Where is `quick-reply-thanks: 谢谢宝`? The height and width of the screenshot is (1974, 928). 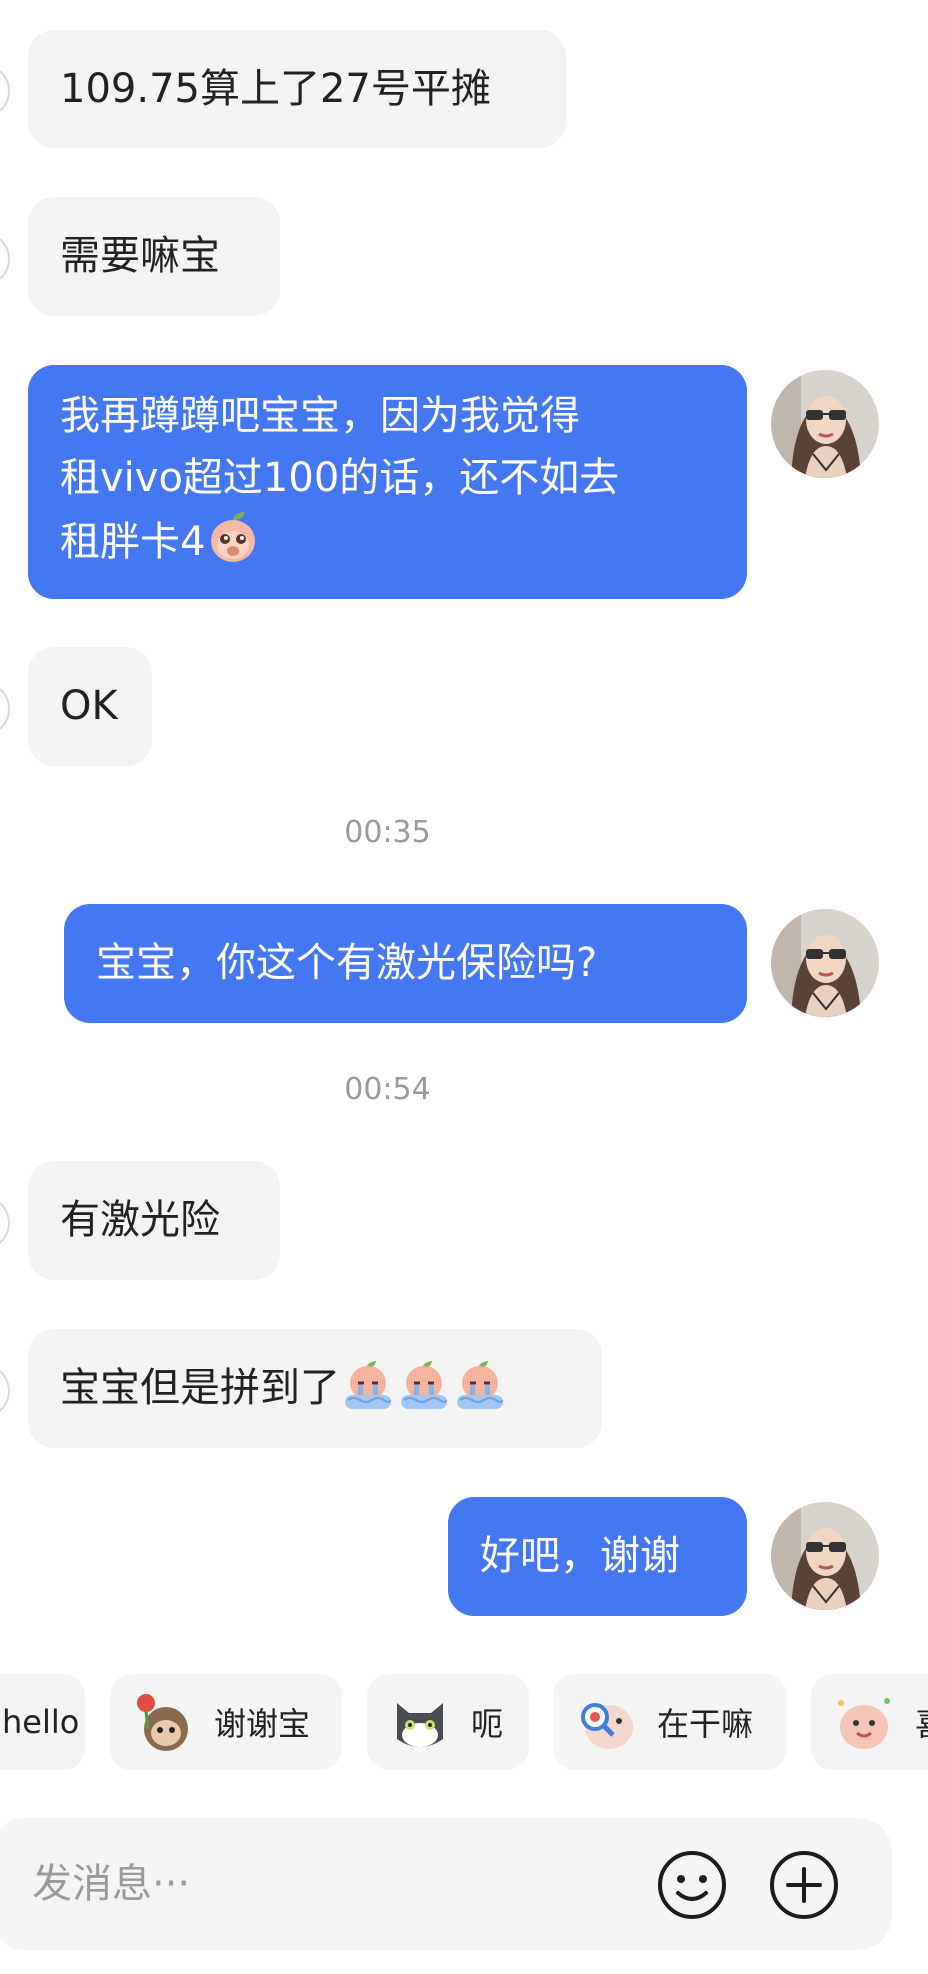 quick-reply-thanks: 谢谢宝 is located at coordinates (226, 1722).